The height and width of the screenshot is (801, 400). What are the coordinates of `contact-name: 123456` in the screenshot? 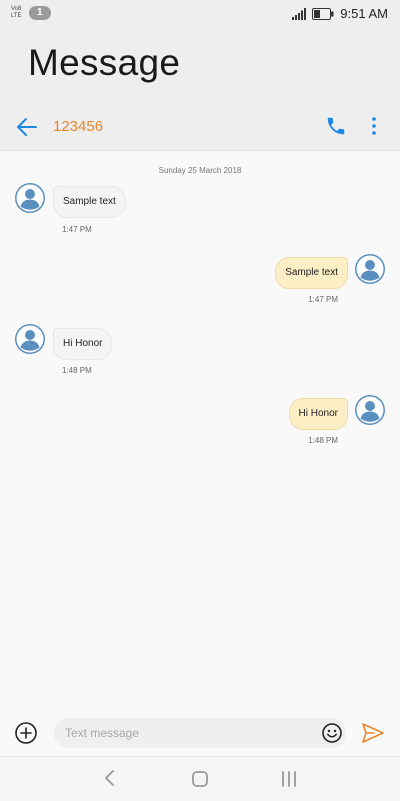 It's located at (78, 126).